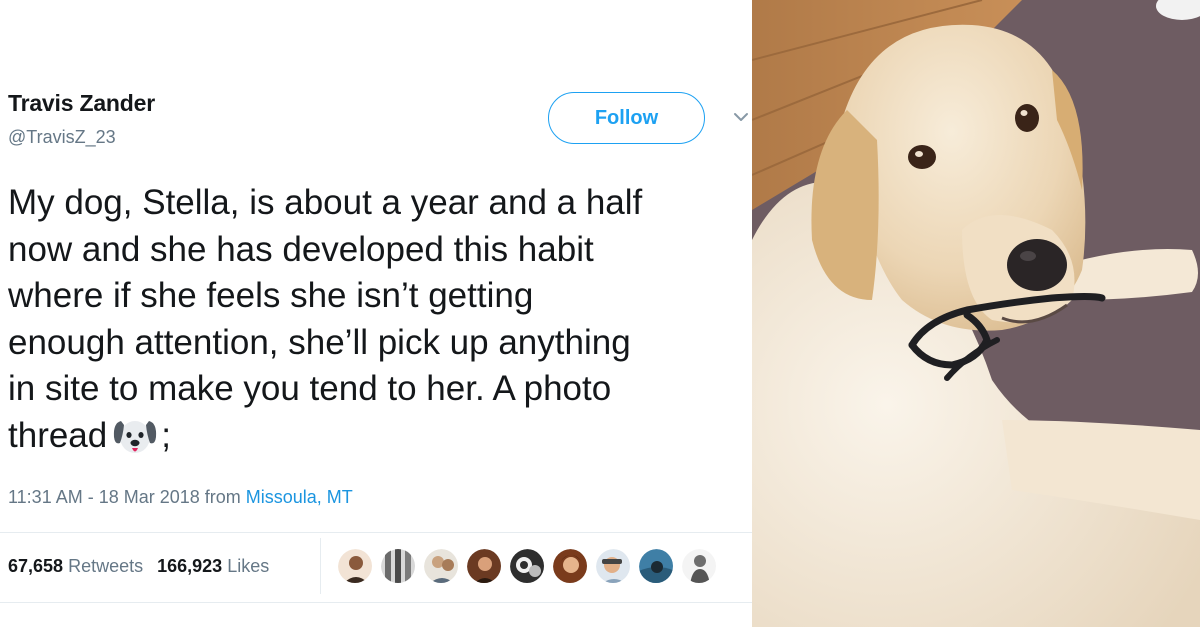  I want to click on tweet-stats: 67,658 Retweets 166,923 Likes, so click(138, 566).